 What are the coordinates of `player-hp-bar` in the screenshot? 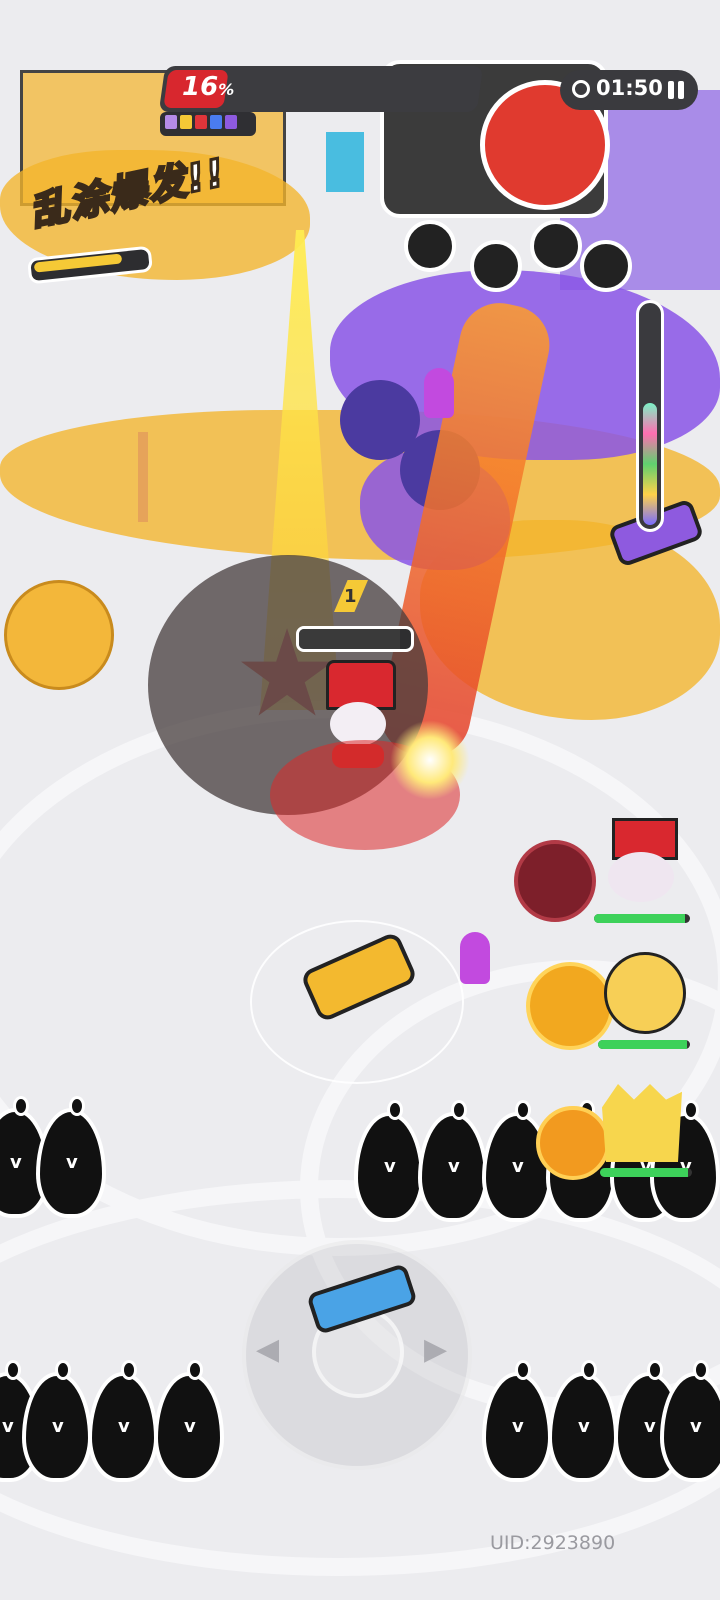 It's located at (355, 639).